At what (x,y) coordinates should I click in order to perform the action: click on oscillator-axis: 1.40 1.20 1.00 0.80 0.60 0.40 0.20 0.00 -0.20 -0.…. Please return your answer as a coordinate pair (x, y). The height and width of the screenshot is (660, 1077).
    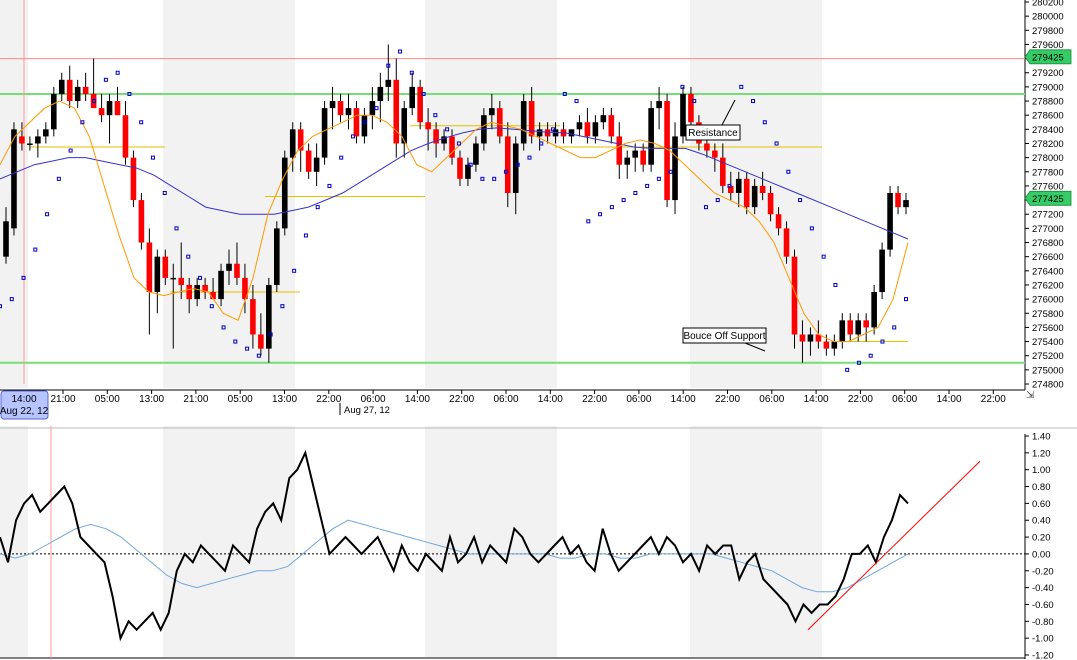
    Looking at the image, I should click on (1039, 546).